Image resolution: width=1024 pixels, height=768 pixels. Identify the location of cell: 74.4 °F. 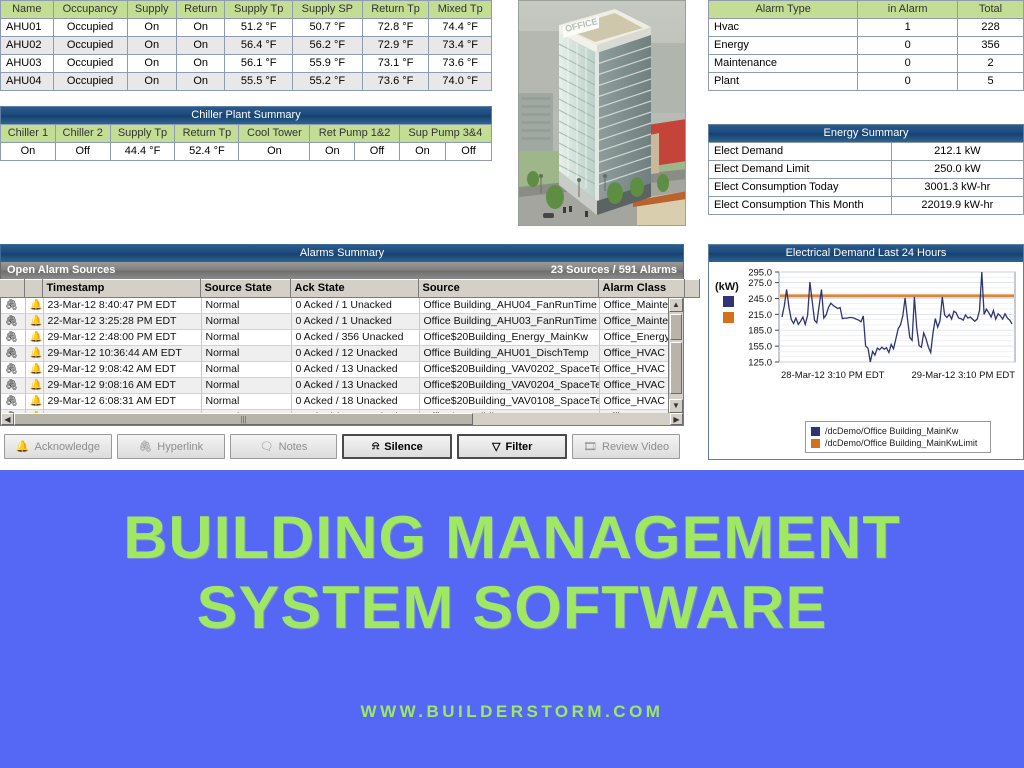
(460, 27).